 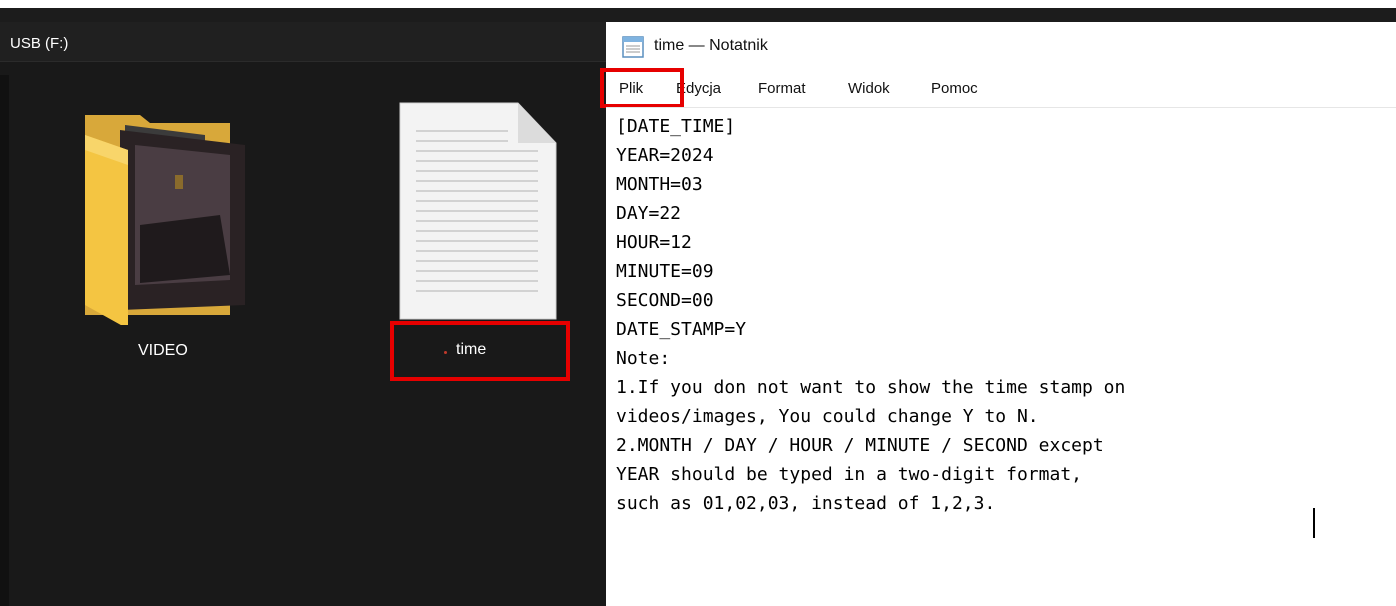 I want to click on editor-line: videos/images, You could change Y to N., so click(x=827, y=416).